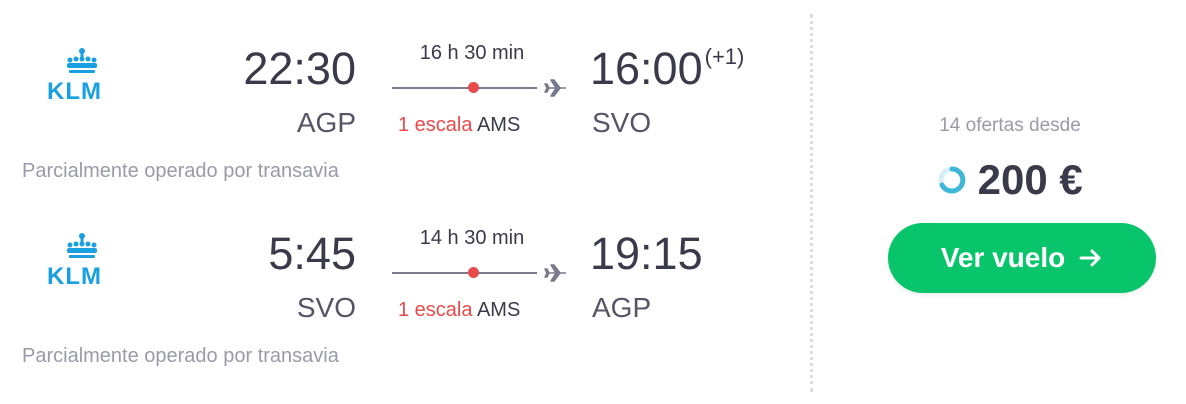 The image size is (1186, 404). Describe the element at coordinates (326, 122) in the screenshot. I see `departure-airport: AGP` at that location.